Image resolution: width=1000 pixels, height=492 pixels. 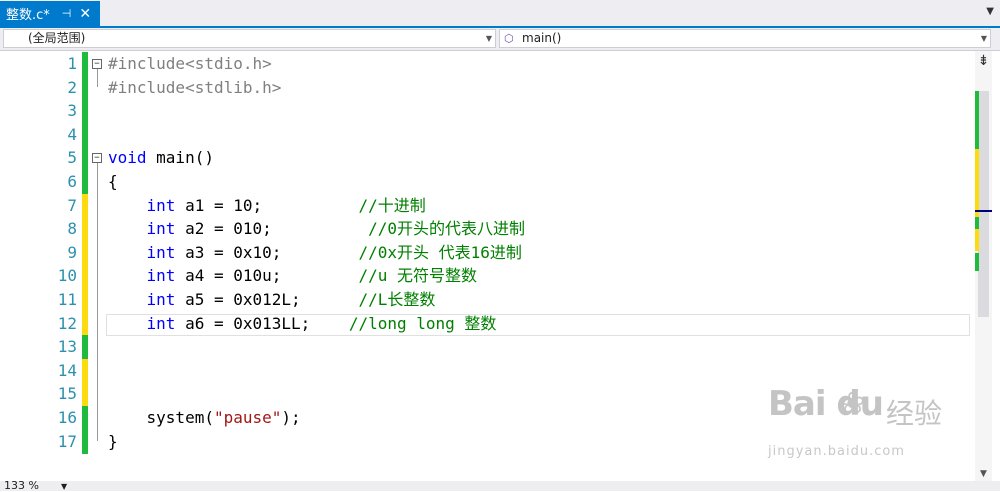 What do you see at coordinates (72, 63) in the screenshot?
I see `line-number: 1` at bounding box center [72, 63].